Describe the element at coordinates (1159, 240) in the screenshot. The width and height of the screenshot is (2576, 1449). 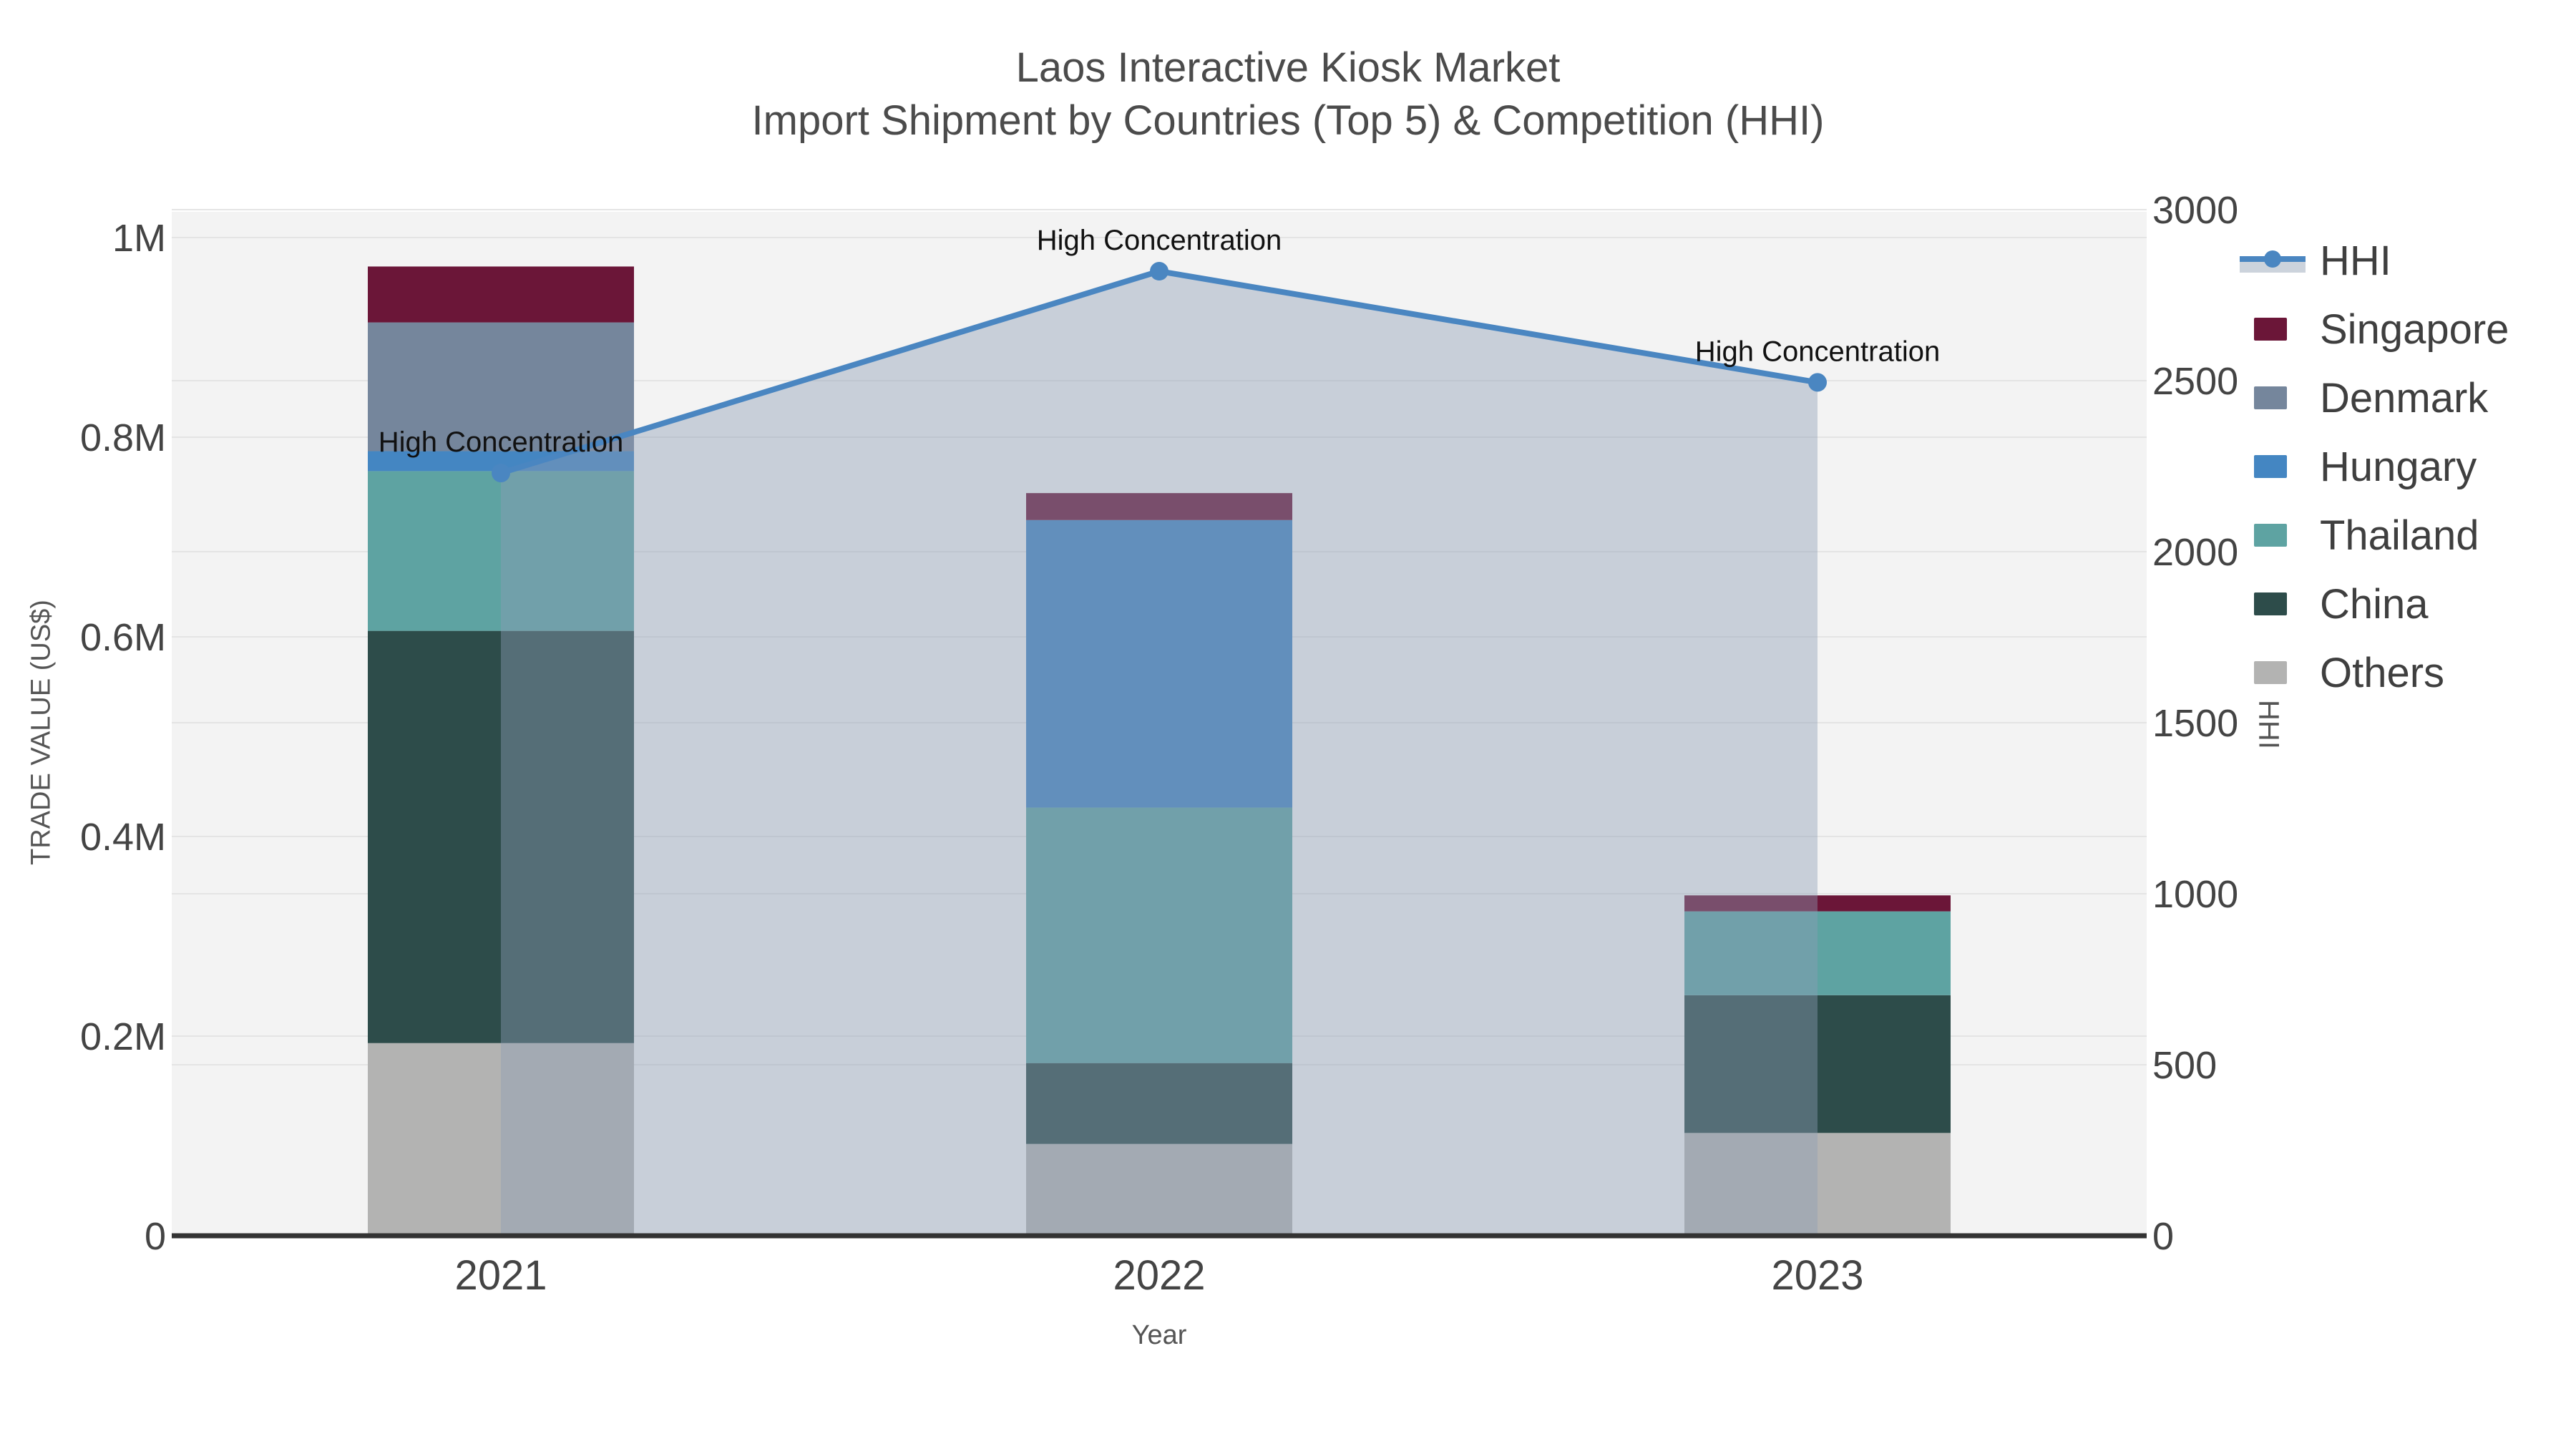
I see `annotation-2022: High Concentration` at that location.